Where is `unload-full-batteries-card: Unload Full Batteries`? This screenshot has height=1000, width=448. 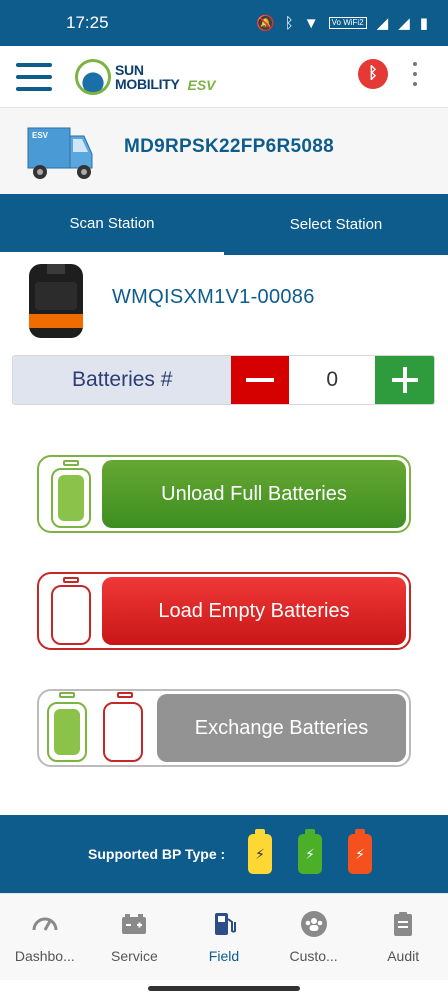 unload-full-batteries-card: Unload Full Batteries is located at coordinates (224, 494).